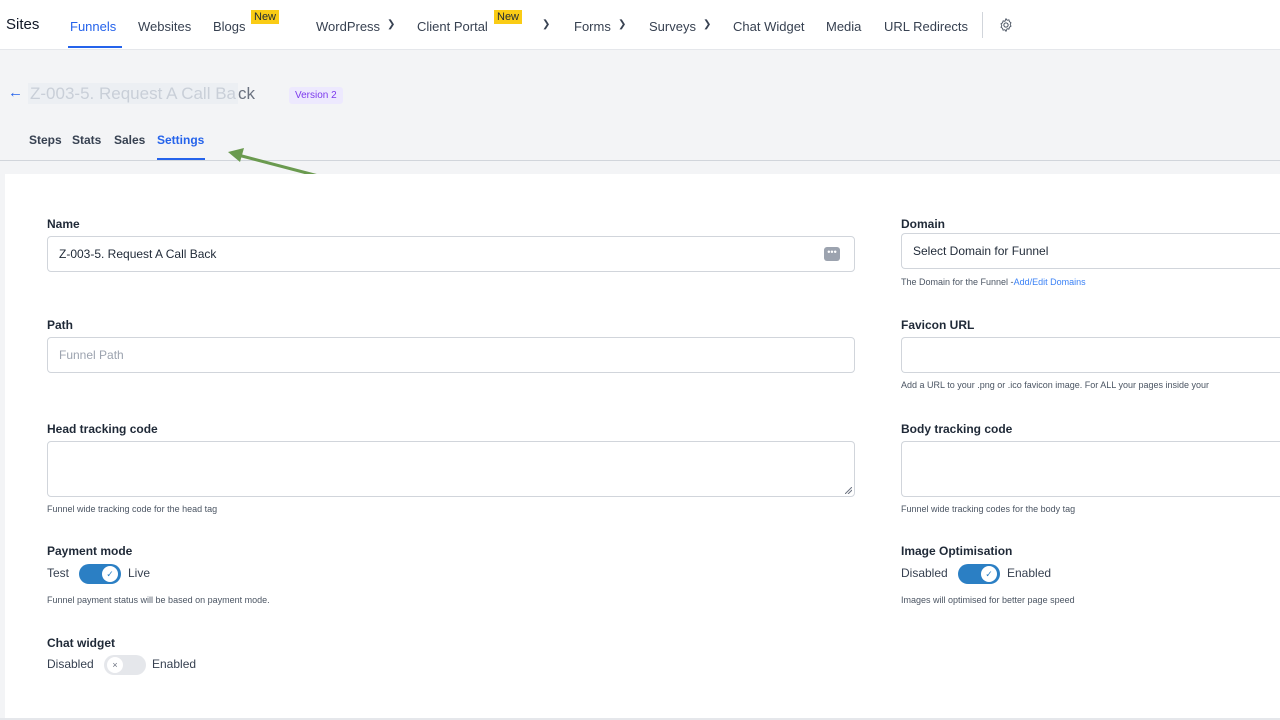 This screenshot has height=720, width=1280. What do you see at coordinates (60, 325) in the screenshot?
I see `path-label: Path` at bounding box center [60, 325].